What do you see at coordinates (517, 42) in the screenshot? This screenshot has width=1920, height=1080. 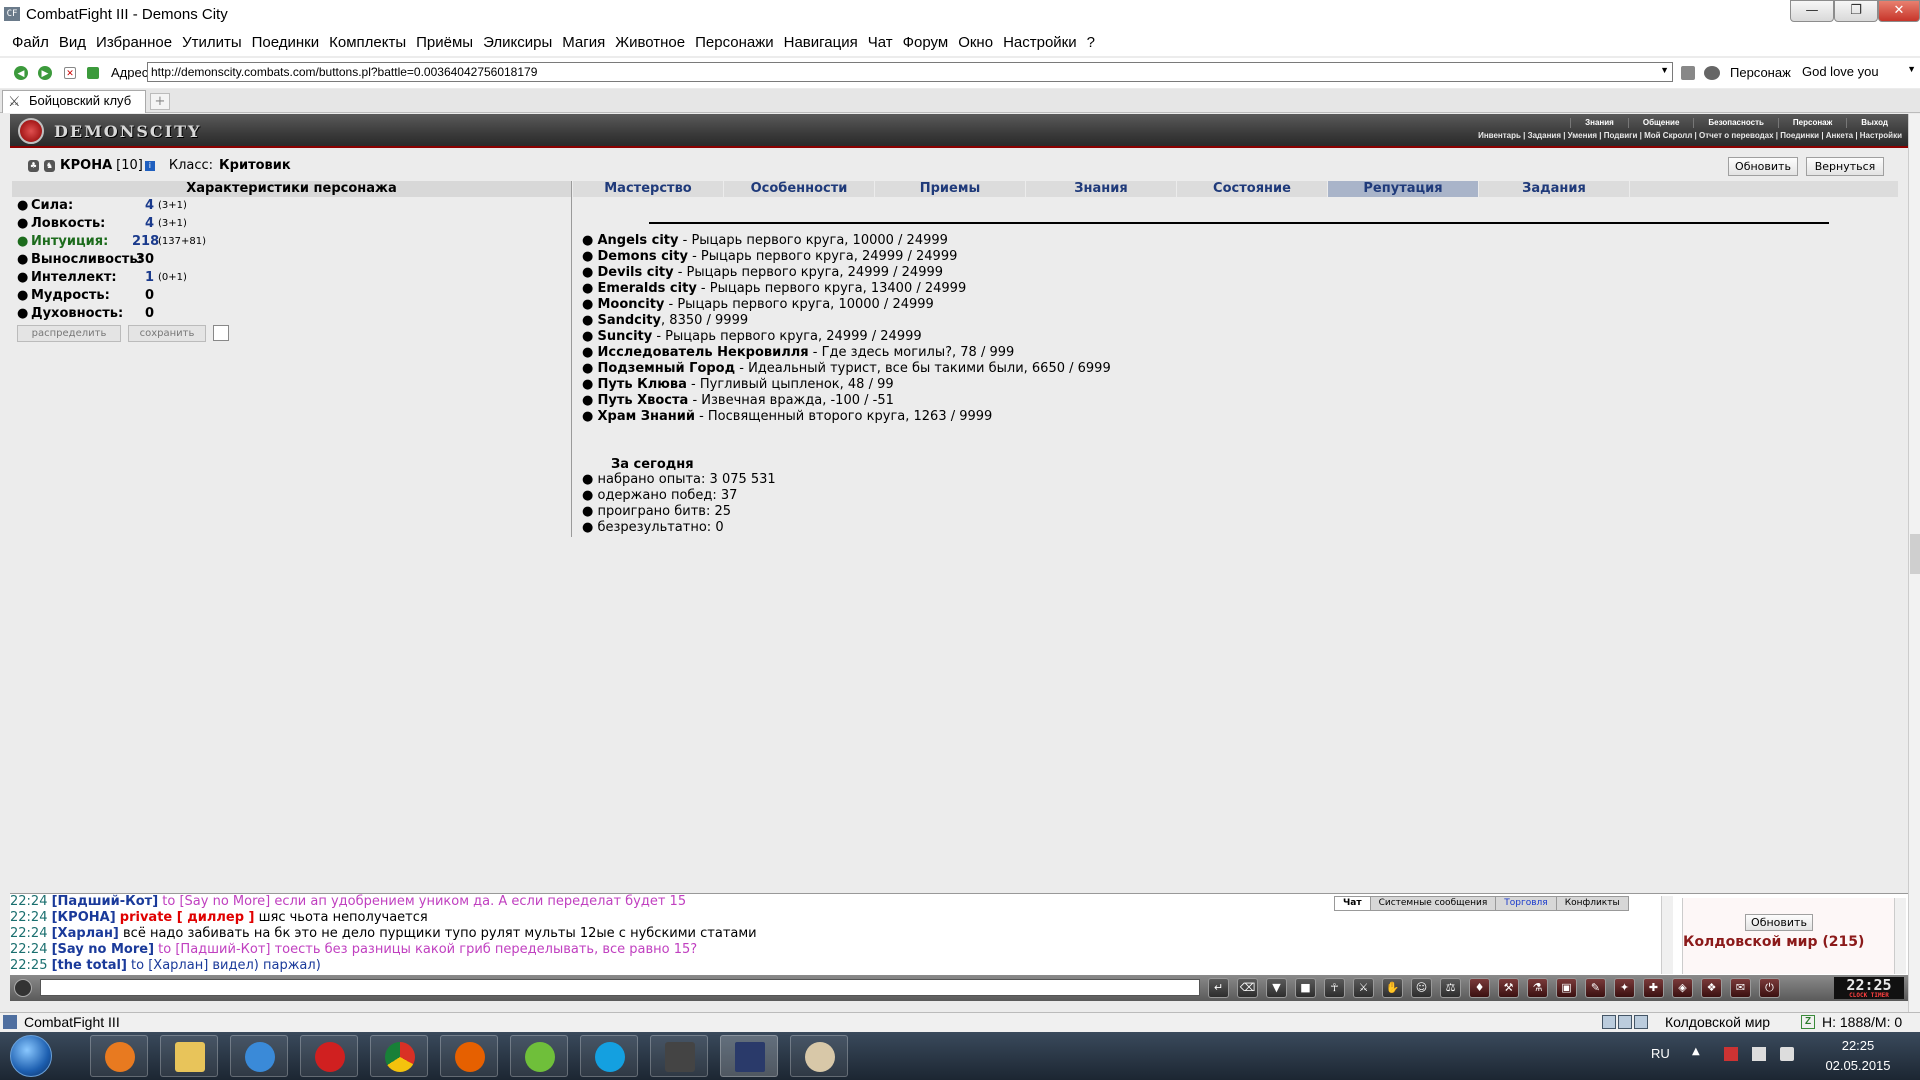 I see `menu-item-elixirs: Эликсиры` at bounding box center [517, 42].